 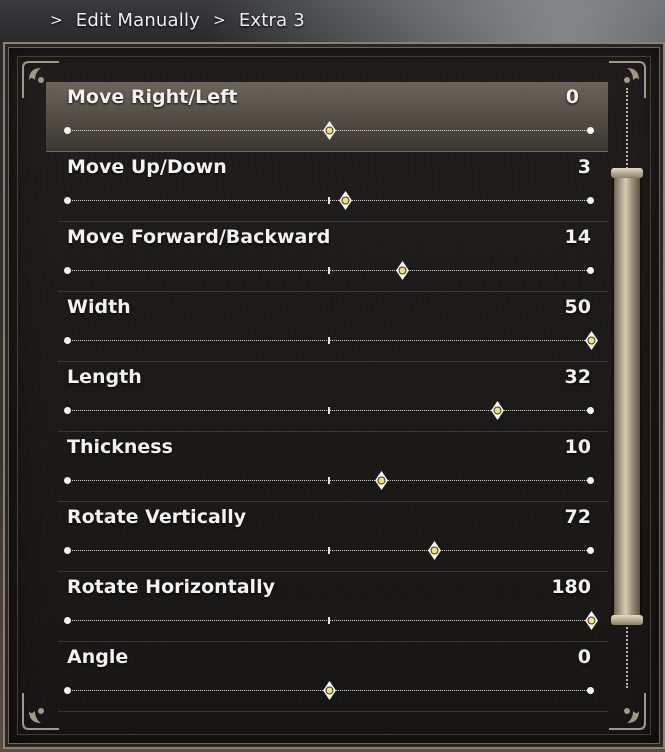 I want to click on setting-label: Move Right/Left, so click(x=152, y=97).